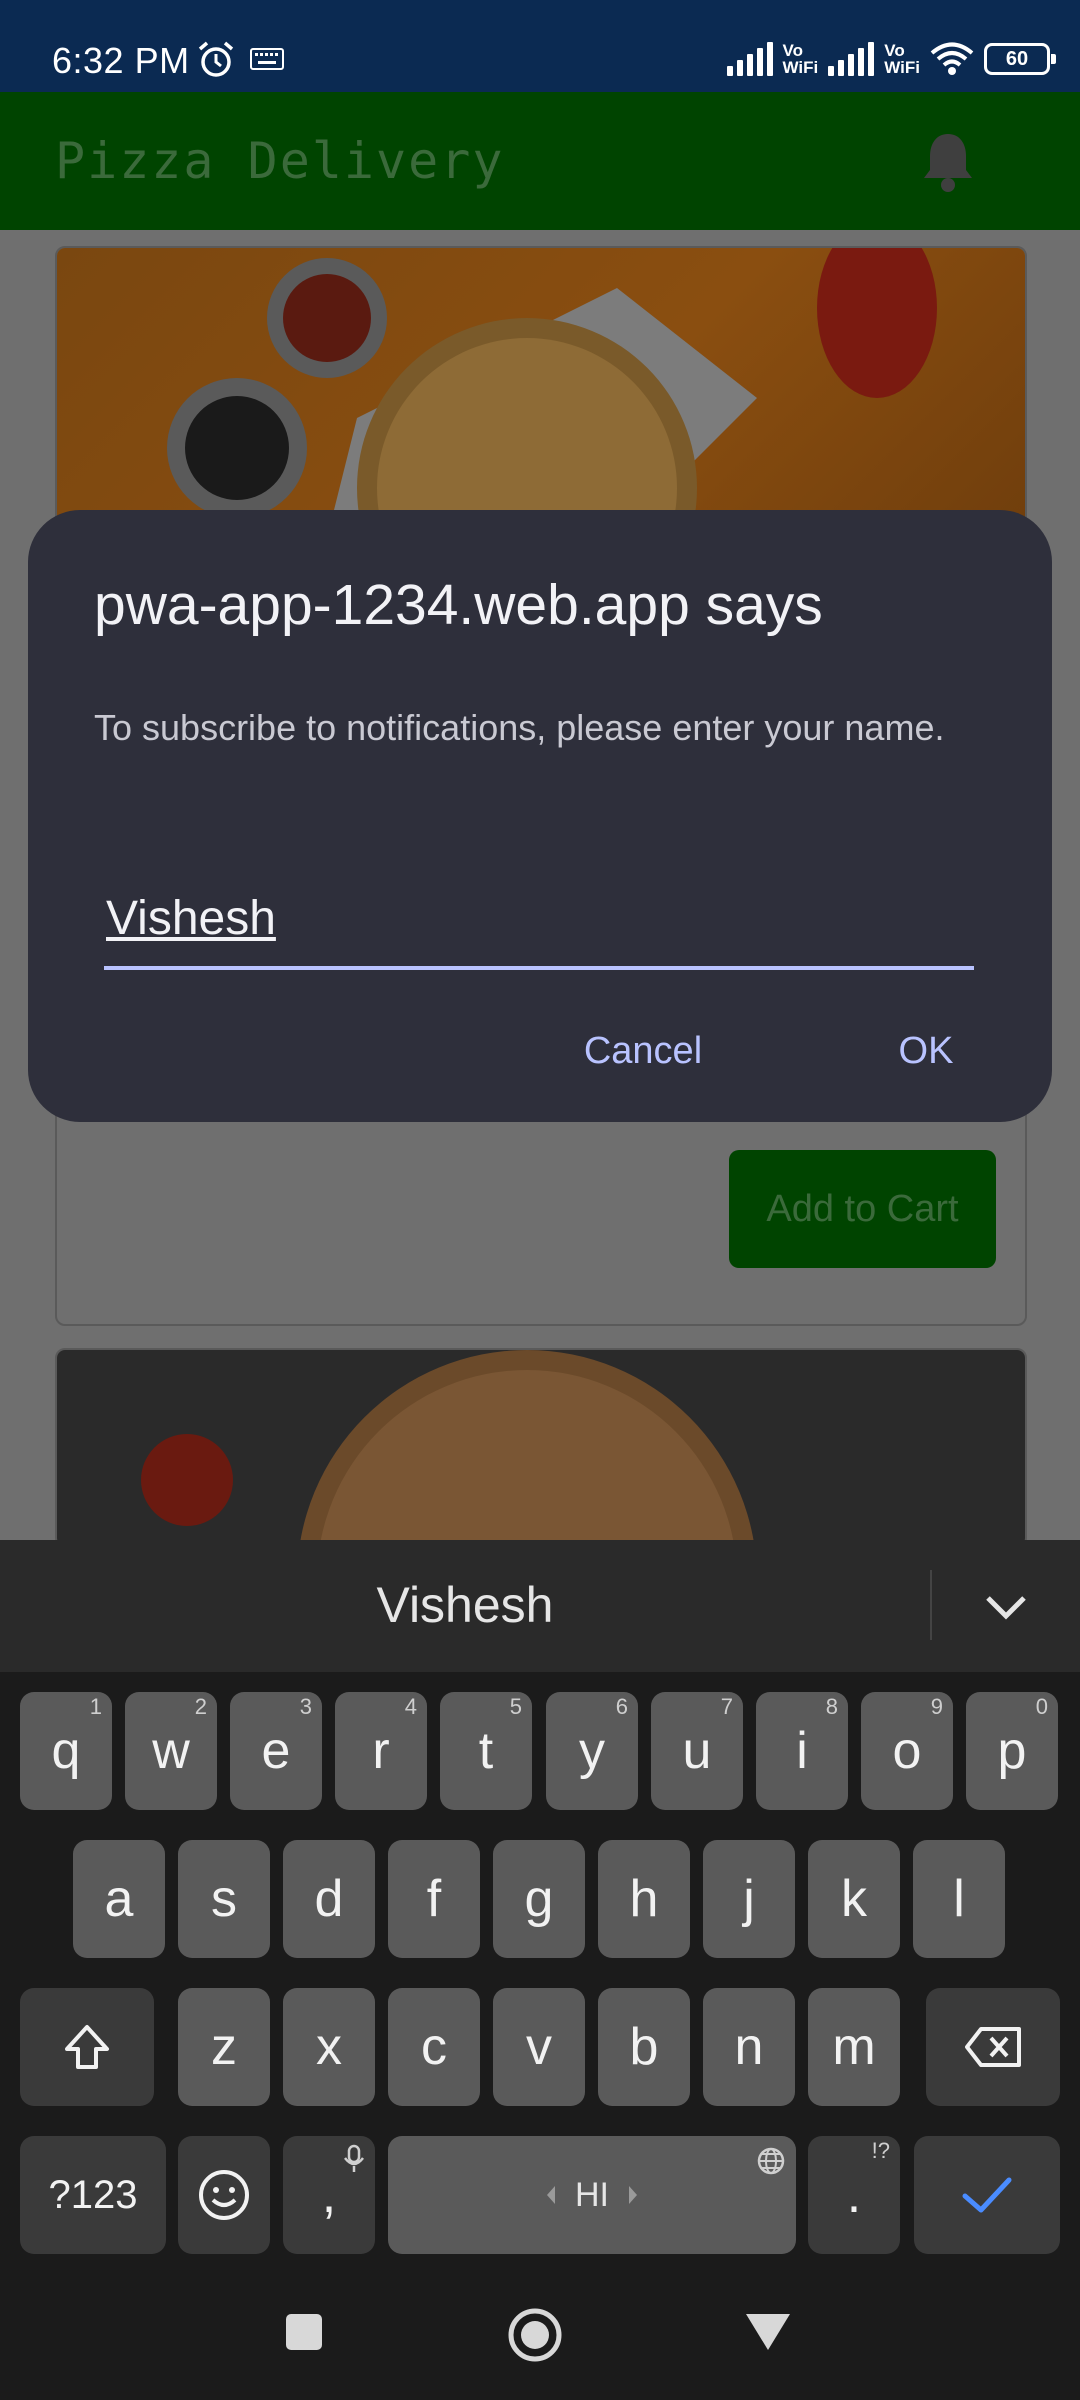  I want to click on status-indicators: Vo WiFi Vo WiFi 60, so click(891, 59).